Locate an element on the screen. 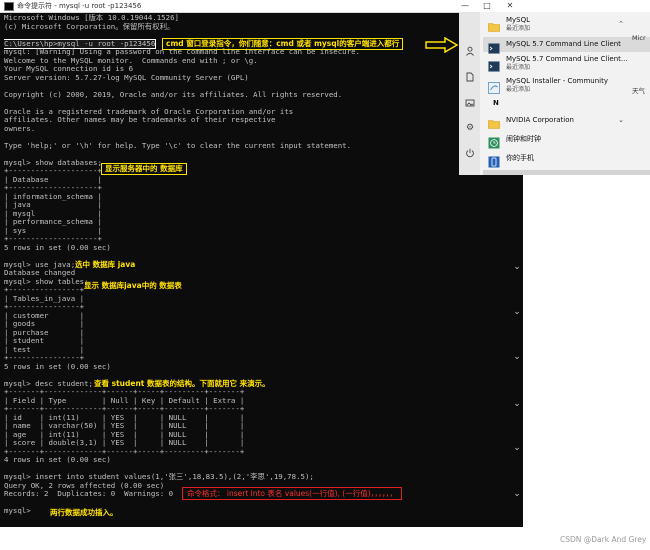 Image resolution: width=650 pixels, height=550 pixels. menu-item-alarms-clock: 闹钟和时钟 is located at coordinates (566, 140).